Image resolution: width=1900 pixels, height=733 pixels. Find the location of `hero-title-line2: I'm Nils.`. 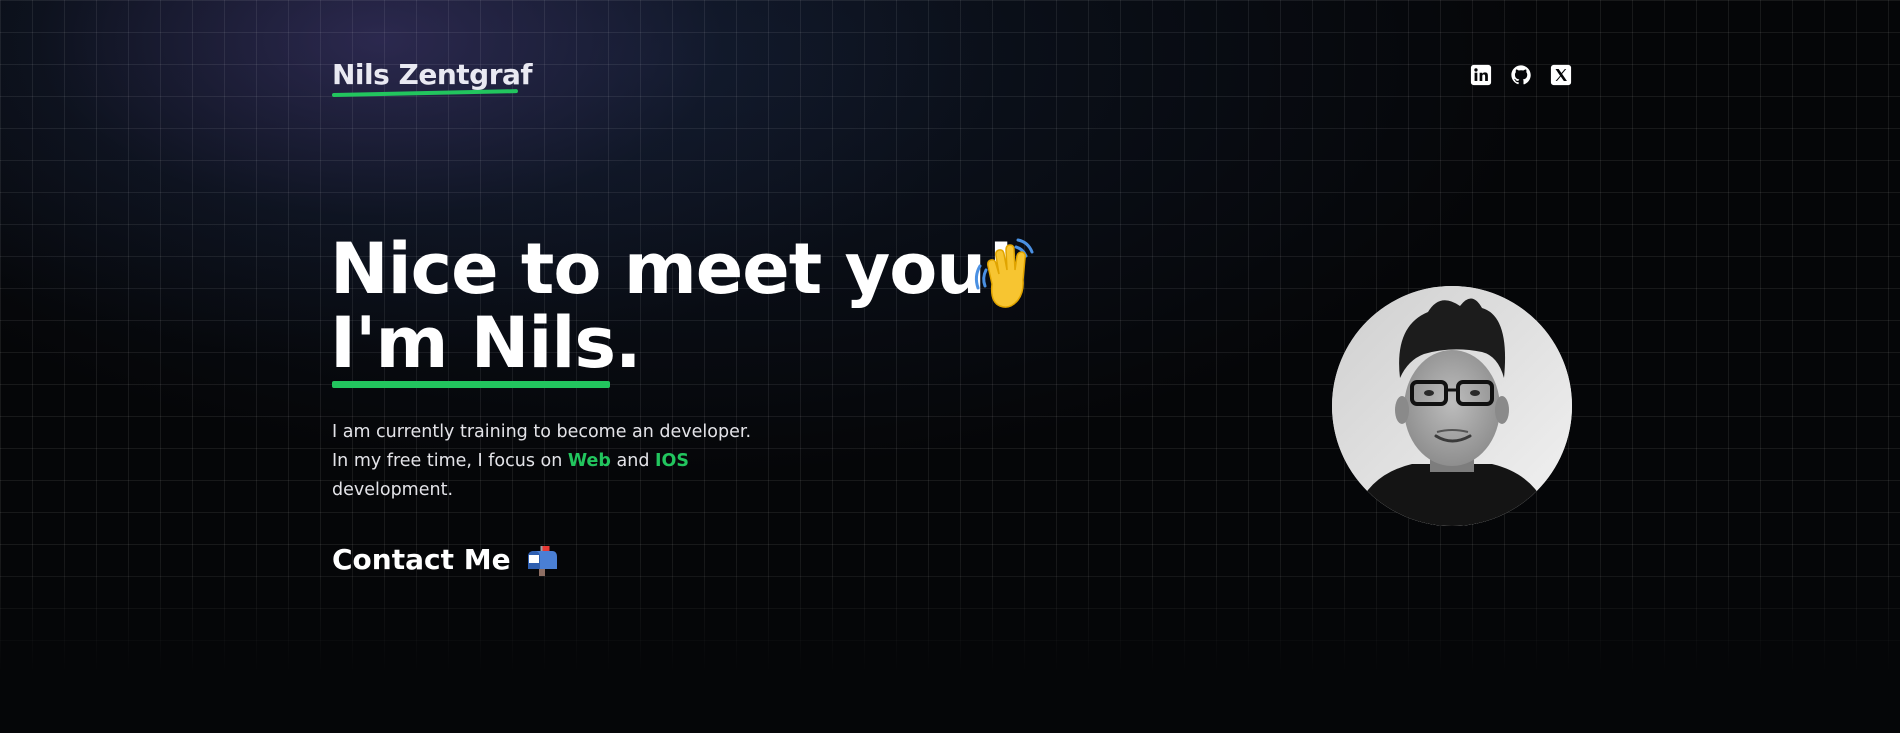

hero-title-line2: I'm Nils. is located at coordinates (486, 343).